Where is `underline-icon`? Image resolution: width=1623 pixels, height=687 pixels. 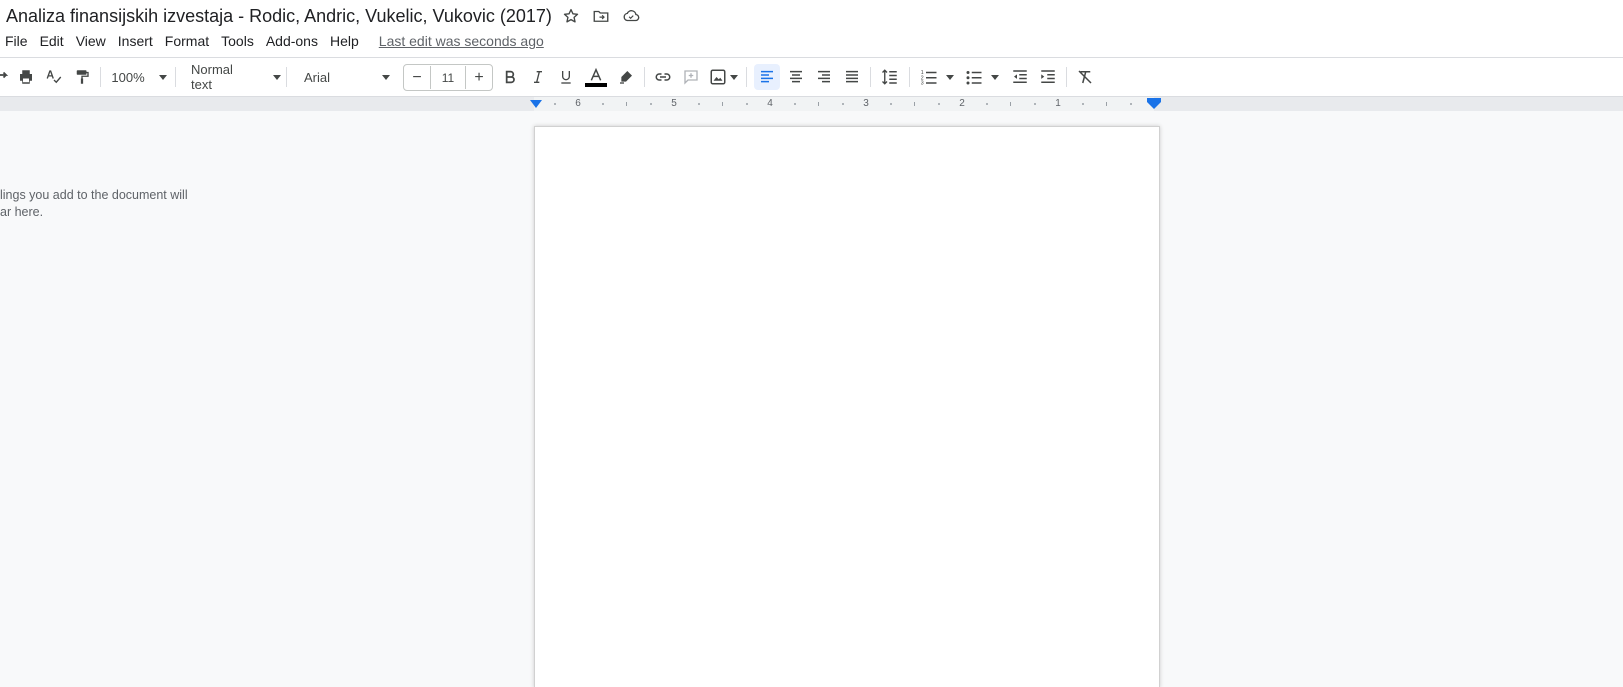 underline-icon is located at coordinates (566, 77).